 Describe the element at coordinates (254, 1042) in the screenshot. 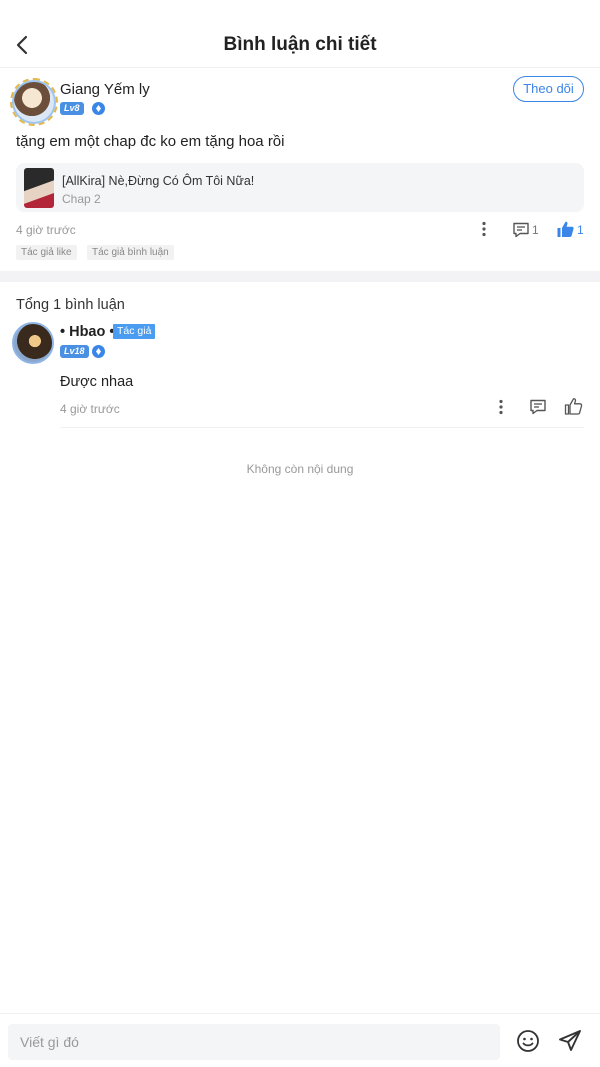

I see `comment-input` at that location.